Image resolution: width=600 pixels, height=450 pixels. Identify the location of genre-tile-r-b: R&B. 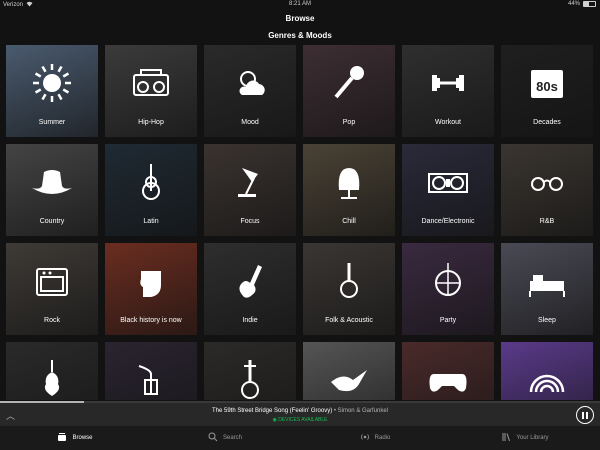
(547, 190).